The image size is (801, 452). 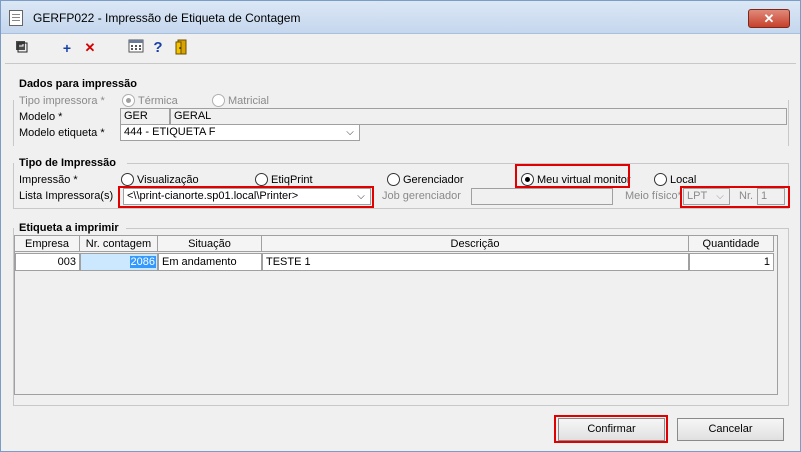 I want to click on lista-impressora-label: Lista Impressora(s), so click(x=66, y=196).